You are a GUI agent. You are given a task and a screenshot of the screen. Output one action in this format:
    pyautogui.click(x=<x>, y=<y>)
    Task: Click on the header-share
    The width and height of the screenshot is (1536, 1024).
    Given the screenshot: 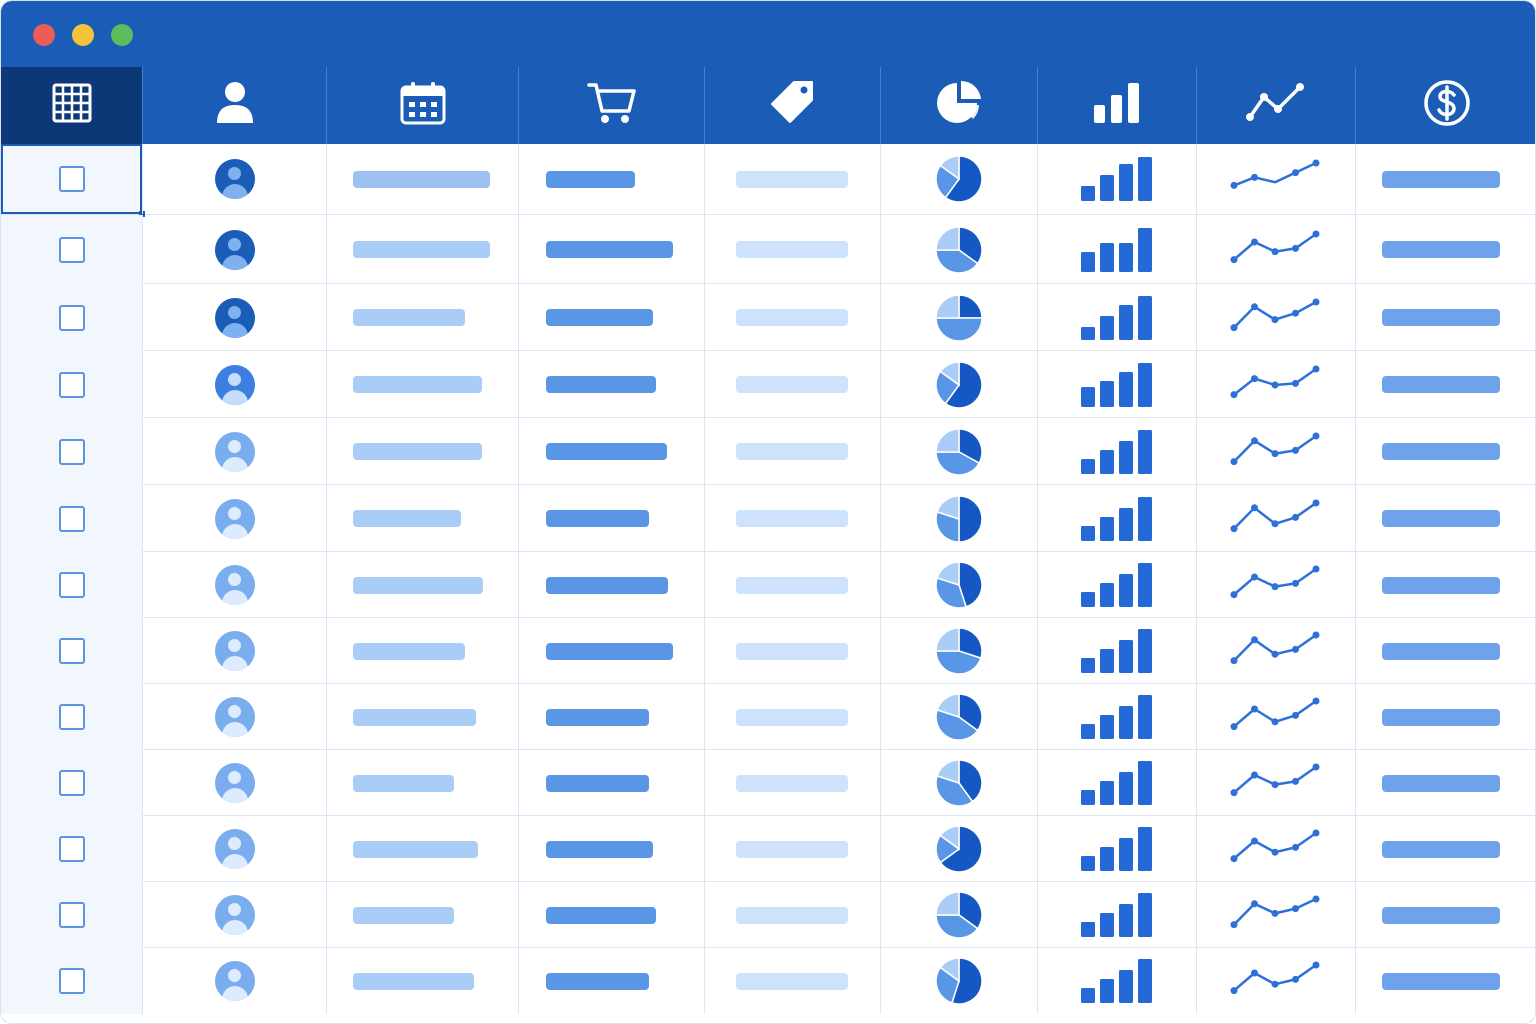 What is the action you would take?
    pyautogui.click(x=958, y=105)
    